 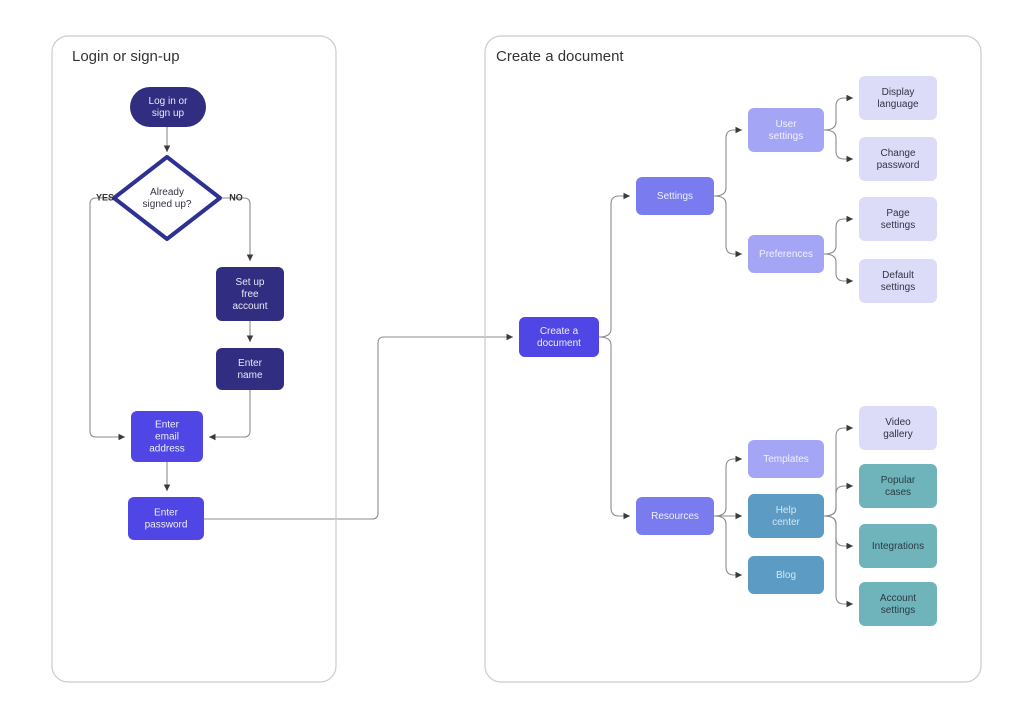 I want to click on node-enter-password: Enter password, so click(x=166, y=518).